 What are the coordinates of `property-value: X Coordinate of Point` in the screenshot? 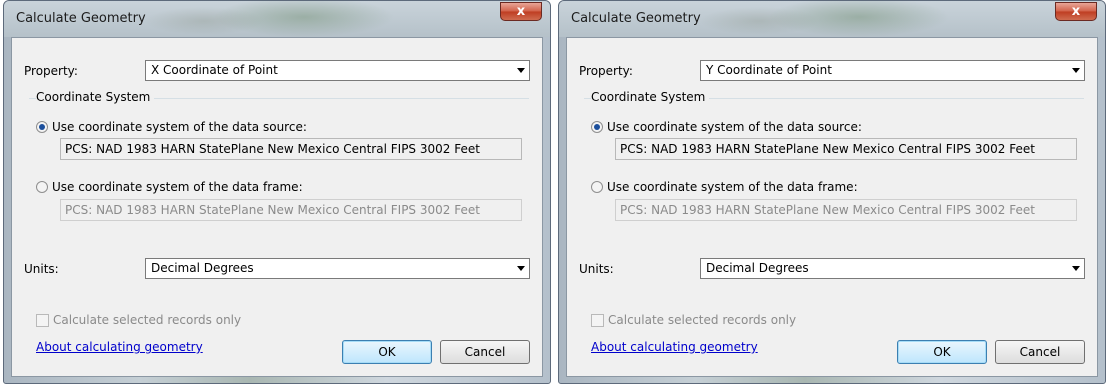 It's located at (214, 70).